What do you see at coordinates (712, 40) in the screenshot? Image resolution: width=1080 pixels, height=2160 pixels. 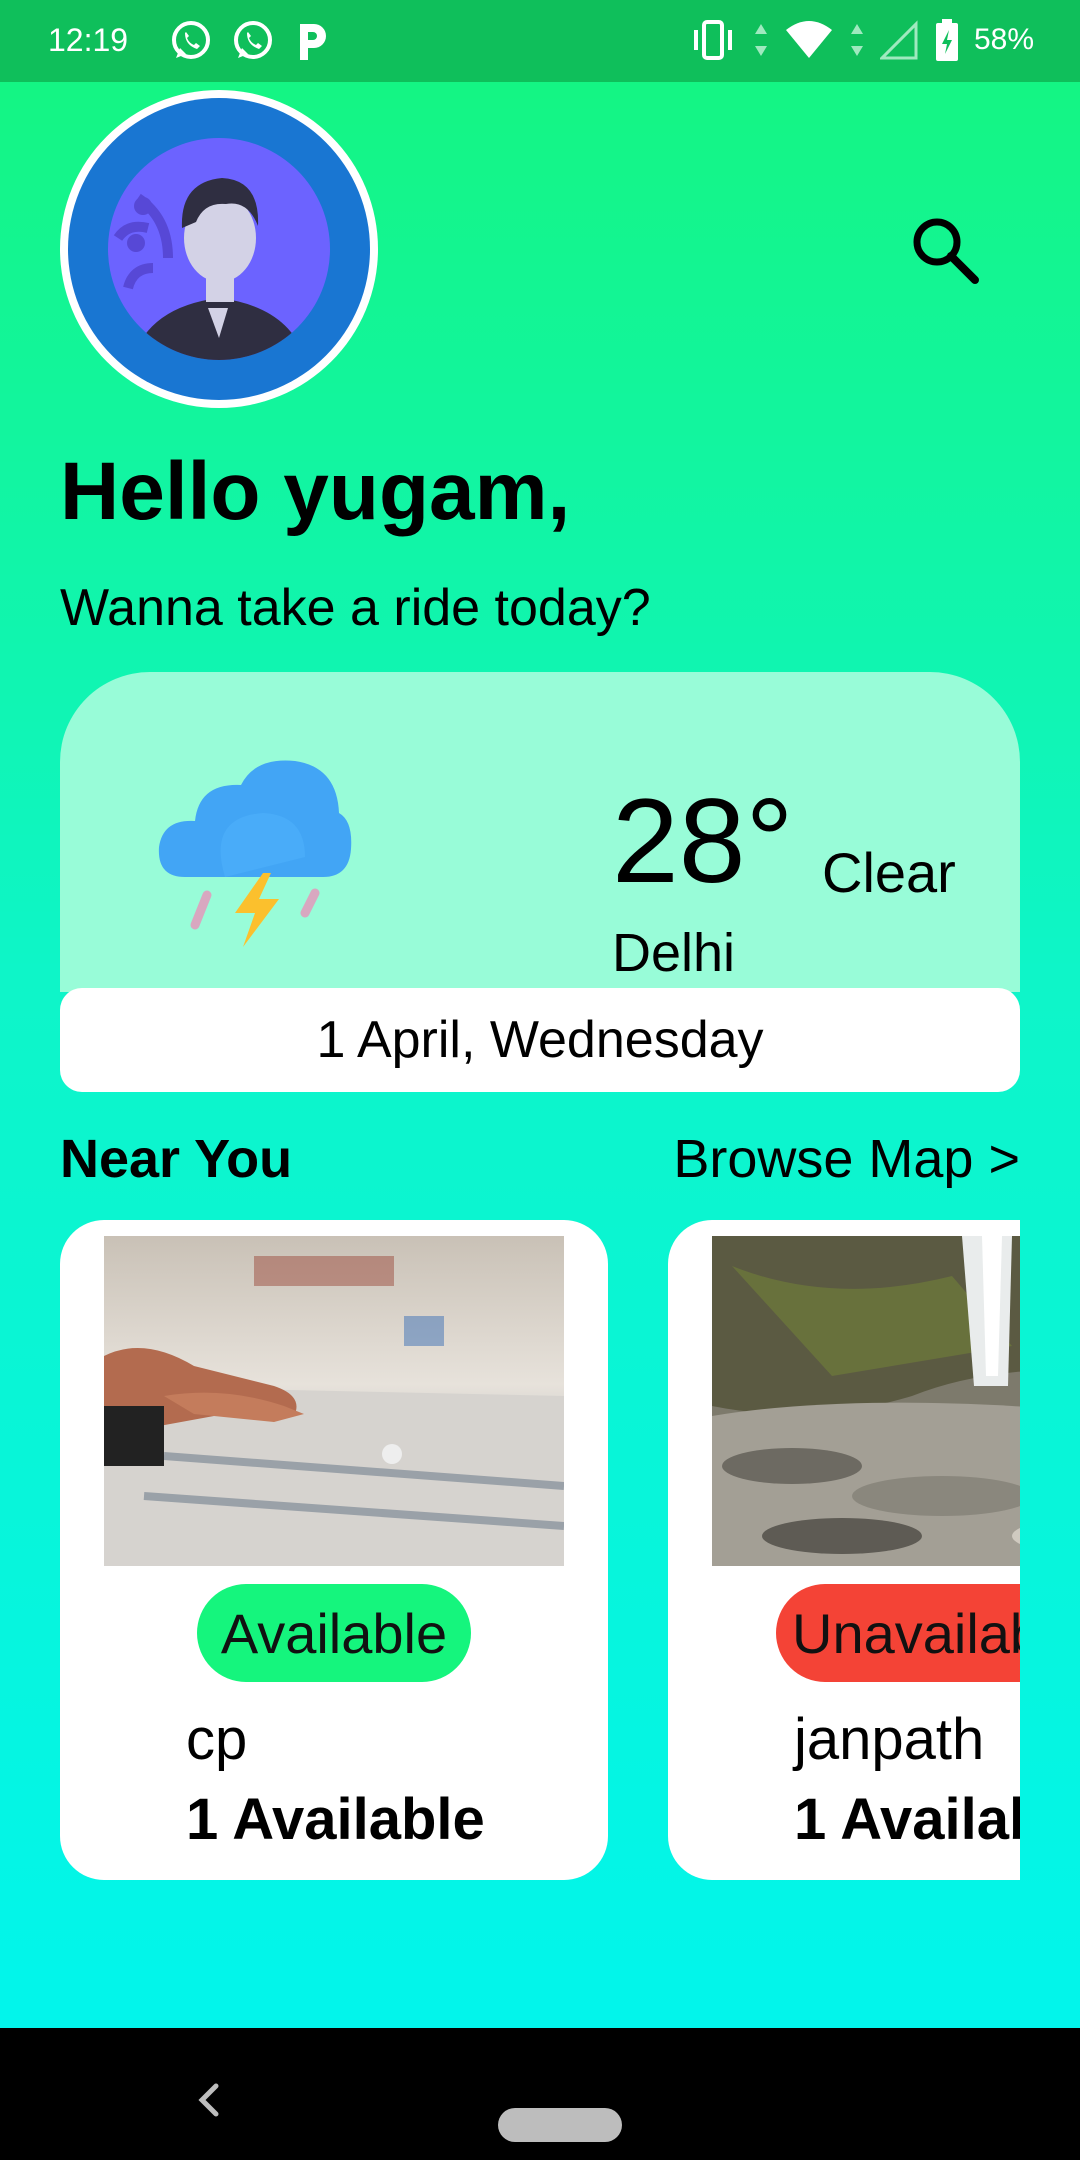 I see `vibrate-icon` at bounding box center [712, 40].